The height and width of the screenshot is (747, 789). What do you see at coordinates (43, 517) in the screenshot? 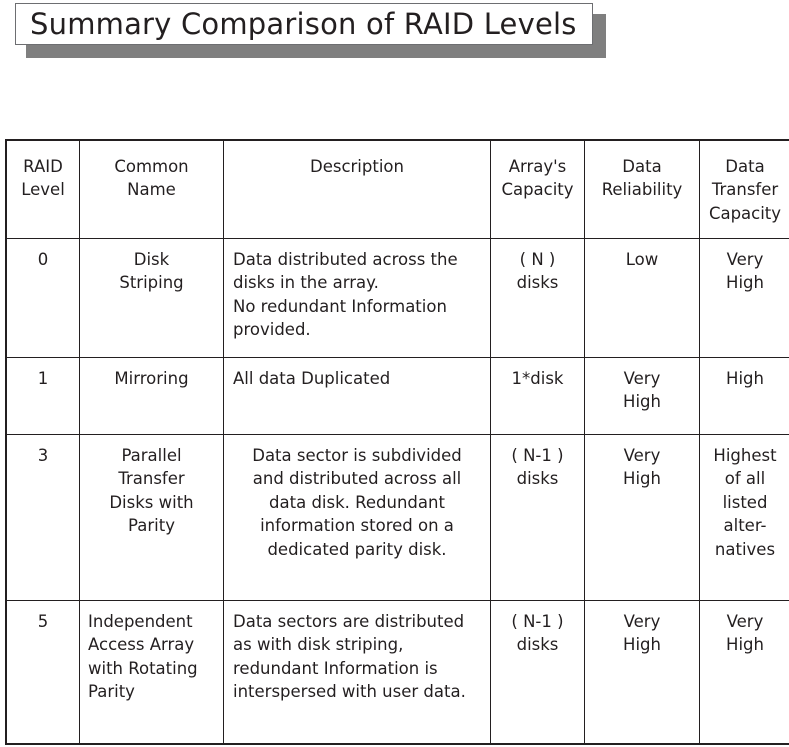
I see `cell-raid-level: 3` at bounding box center [43, 517].